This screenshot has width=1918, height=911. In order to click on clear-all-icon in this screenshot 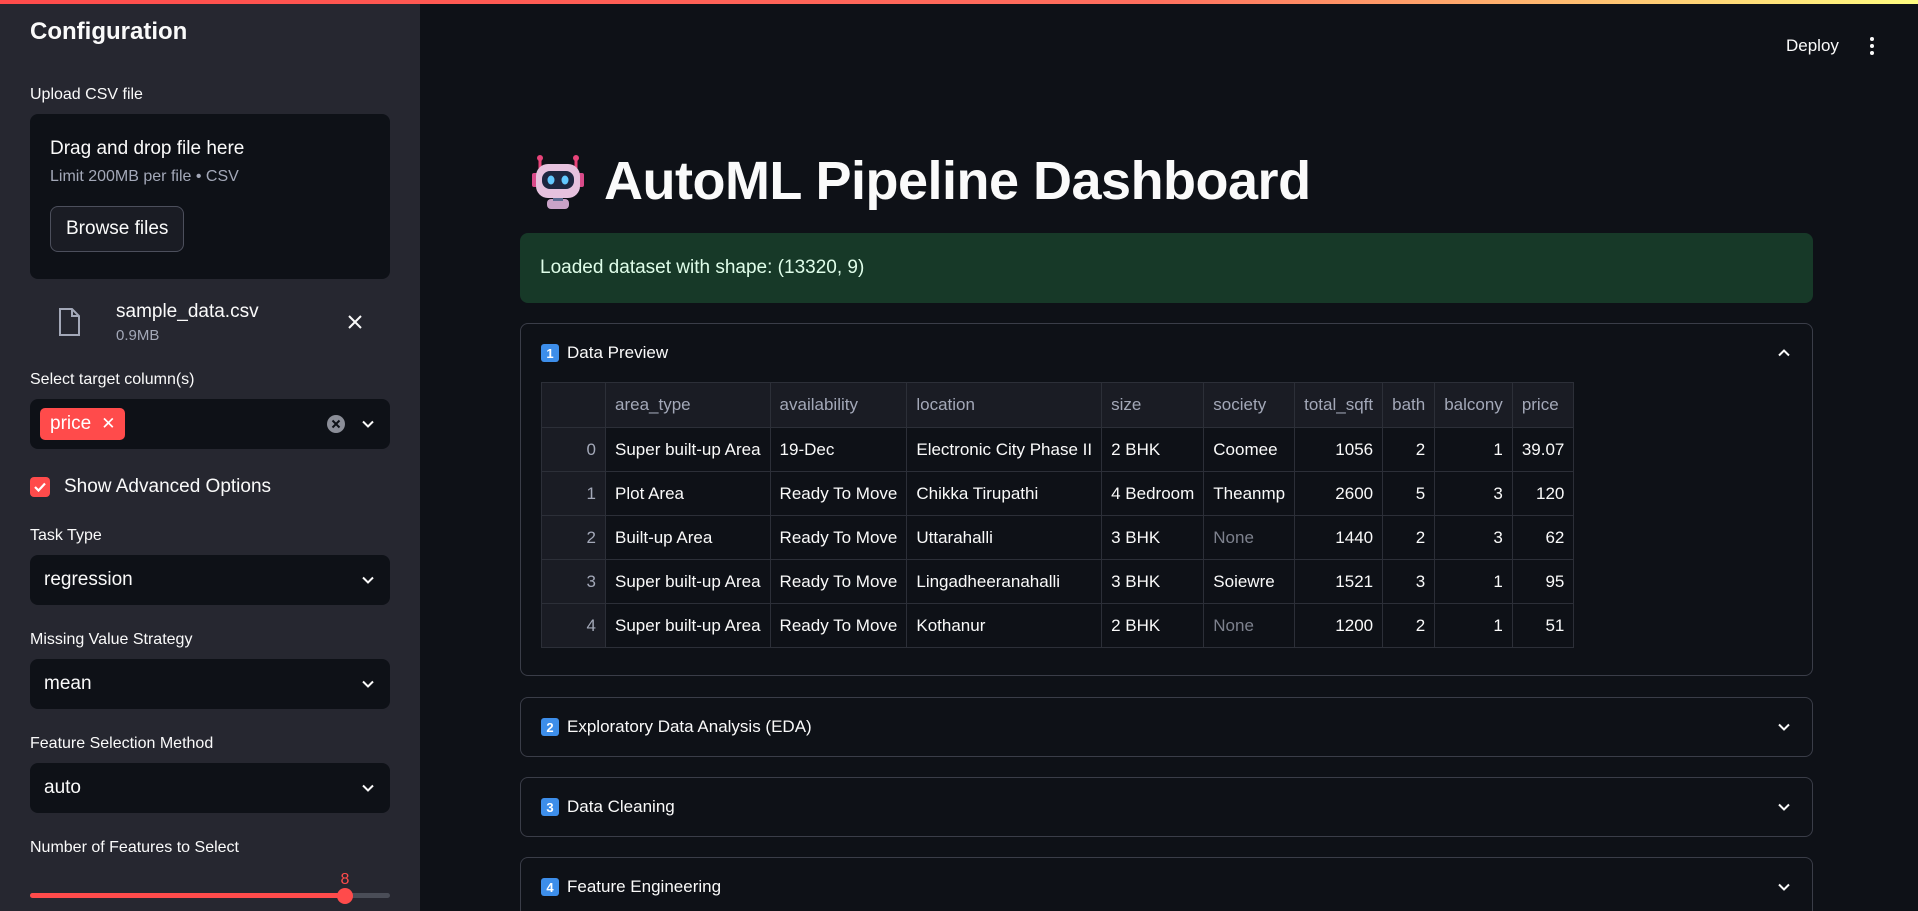, I will do `click(336, 424)`.